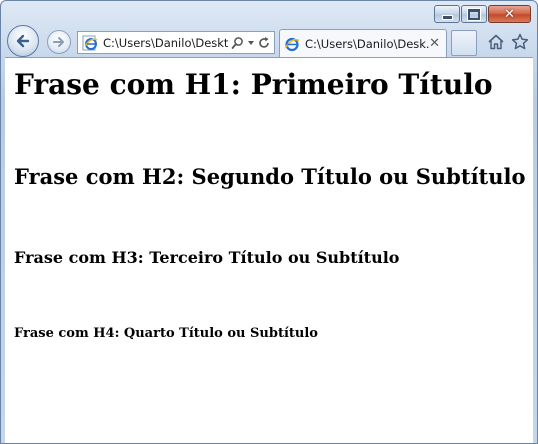 The width and height of the screenshot is (538, 444). I want to click on refresh-icon, so click(264, 43).